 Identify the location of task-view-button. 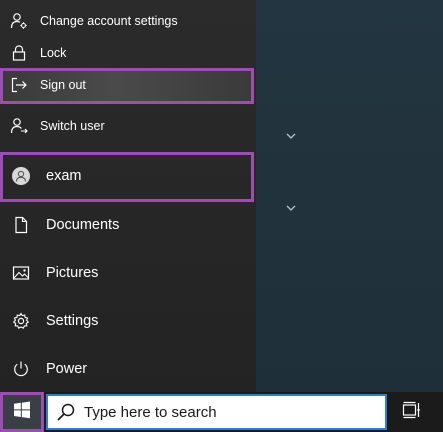
(412, 412).